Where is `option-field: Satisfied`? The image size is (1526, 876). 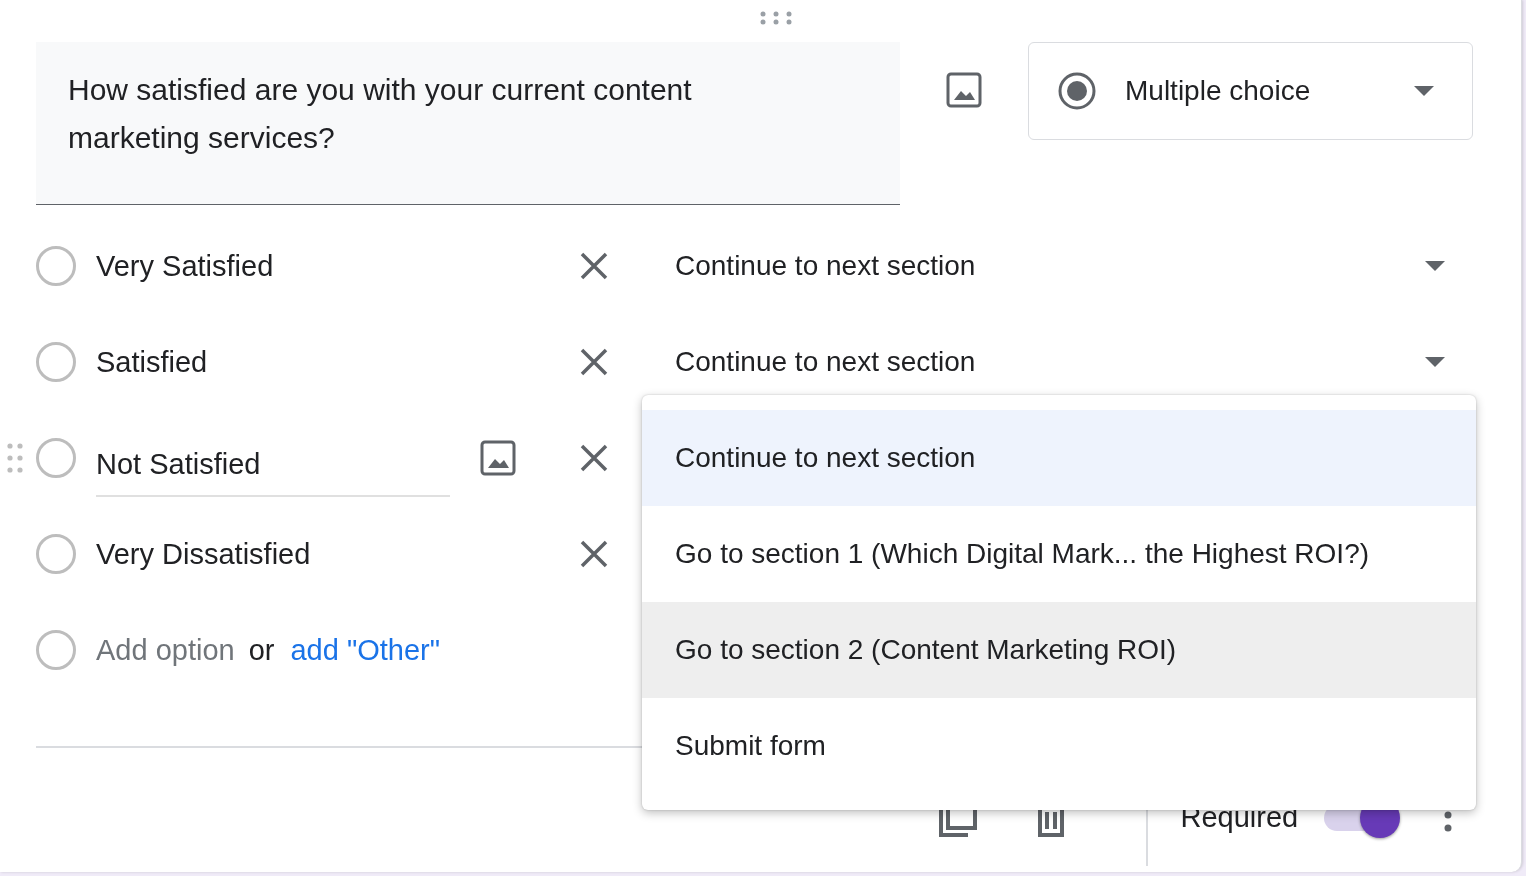
option-field: Satisfied is located at coordinates (152, 362).